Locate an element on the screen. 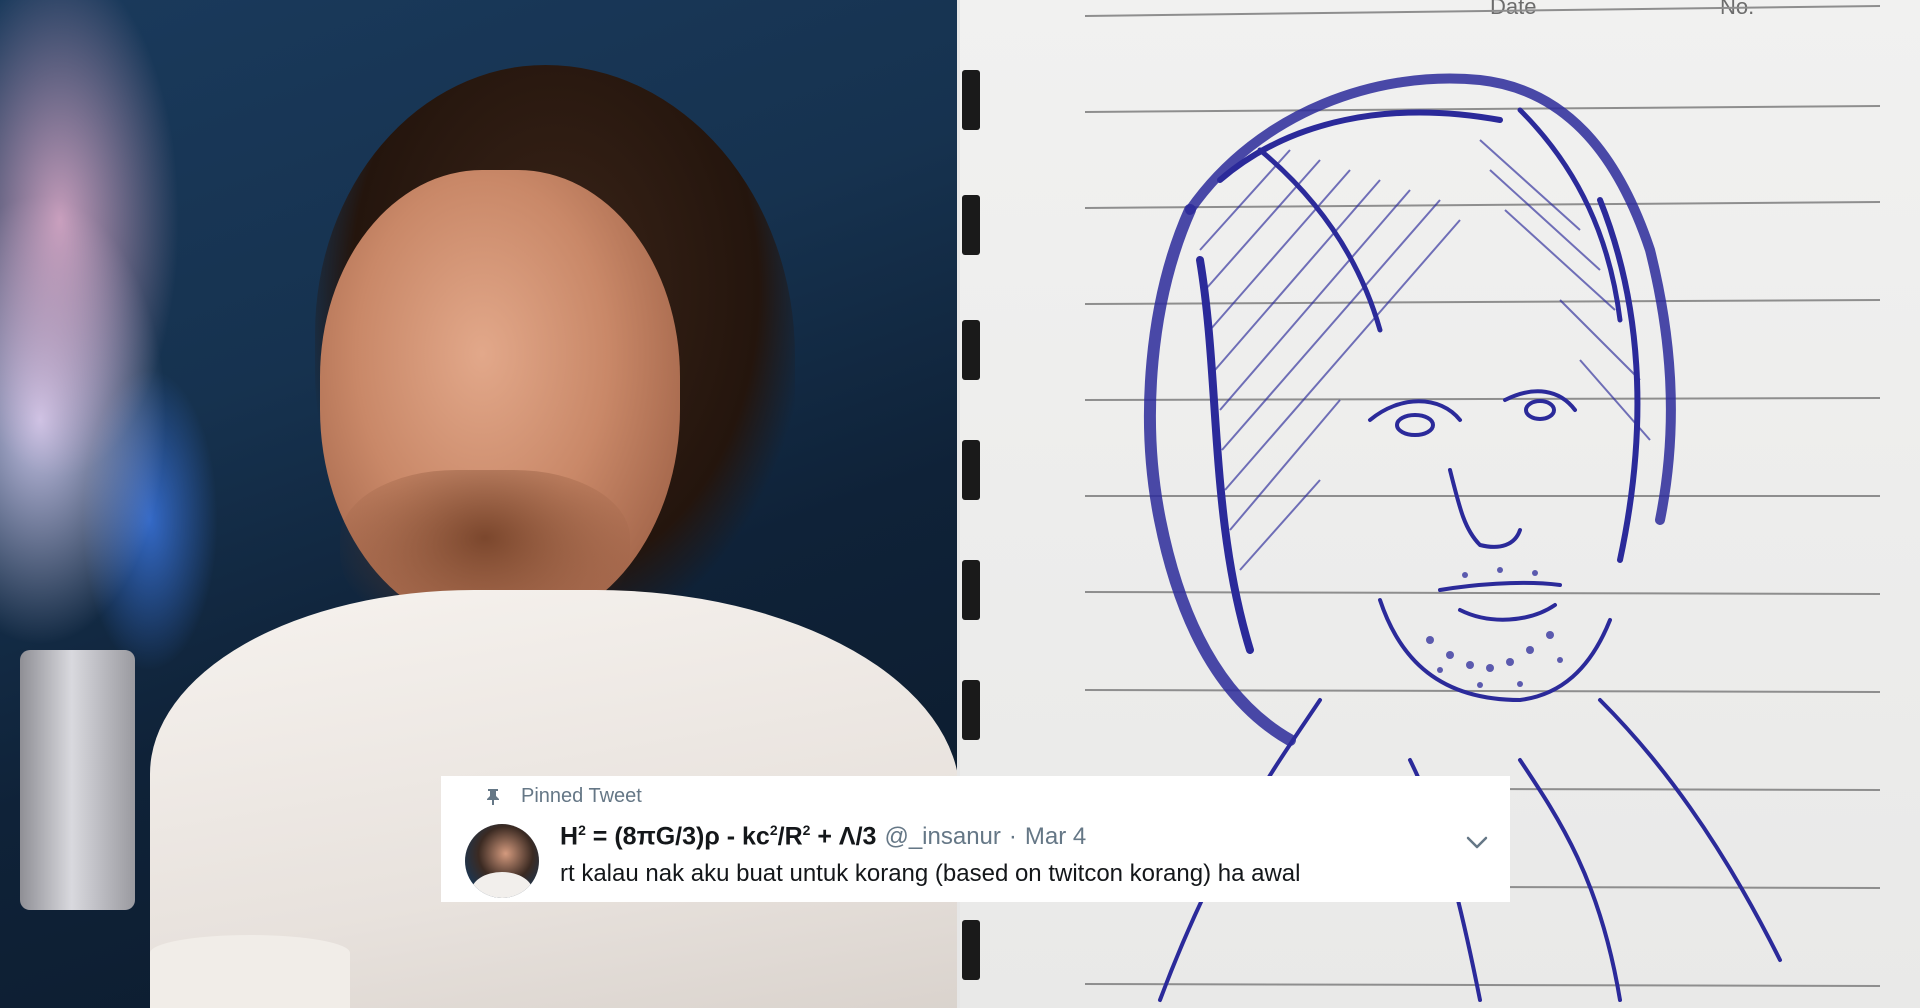 The width and height of the screenshot is (1920, 1008). tweet-date: Mar 4 is located at coordinates (1055, 837).